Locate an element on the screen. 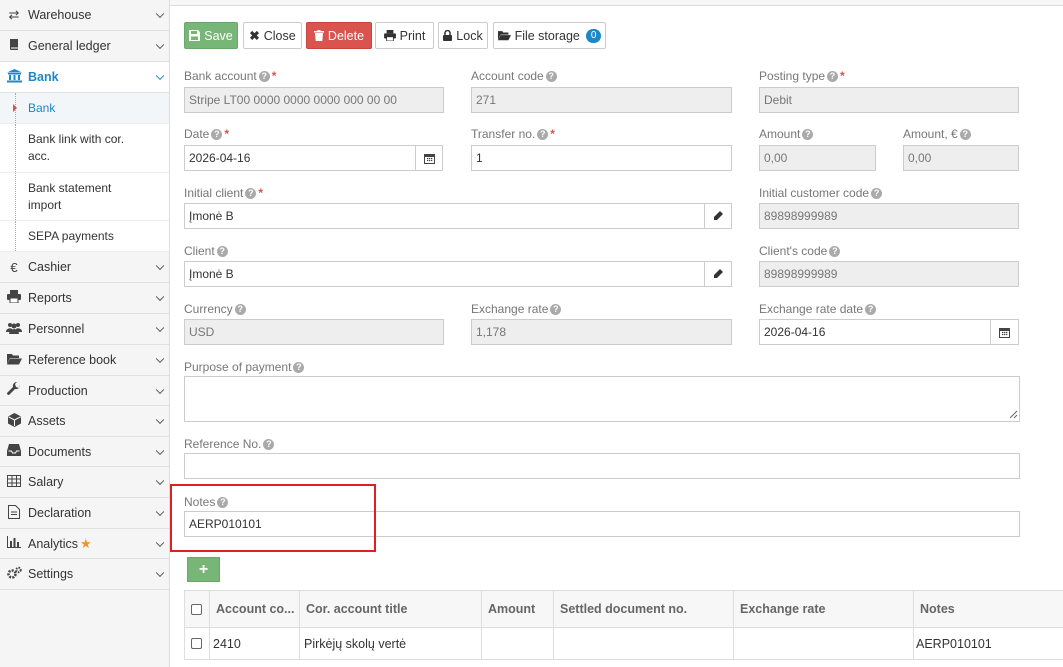 This screenshot has height=667, width=1063. client-code-label: Client's code? is located at coordinates (800, 251).